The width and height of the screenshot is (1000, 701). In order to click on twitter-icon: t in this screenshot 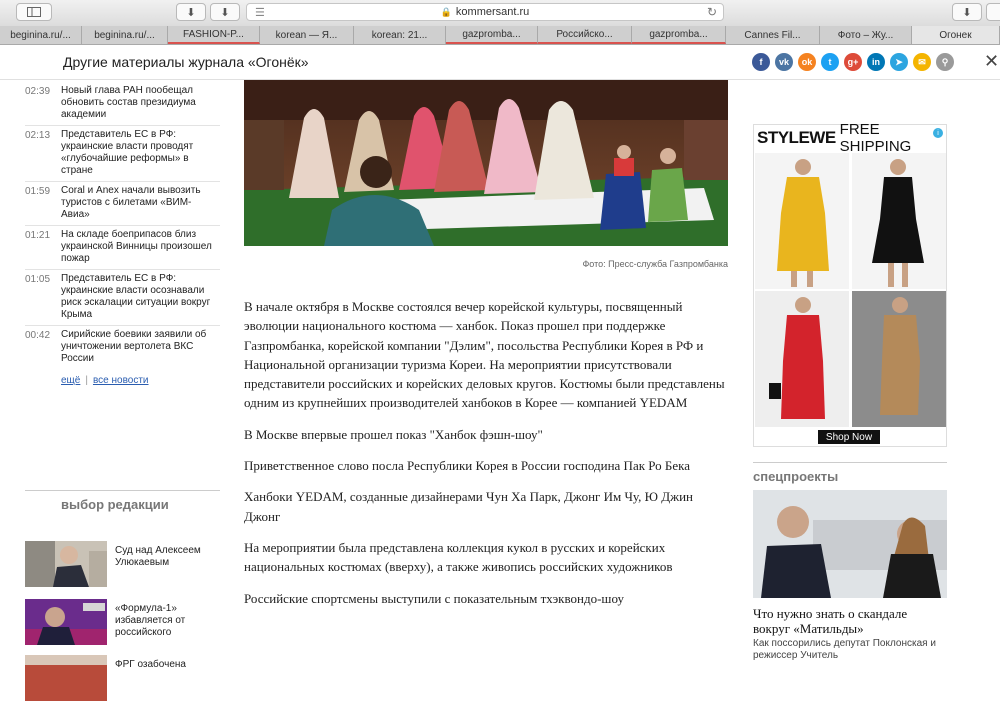, I will do `click(830, 62)`.